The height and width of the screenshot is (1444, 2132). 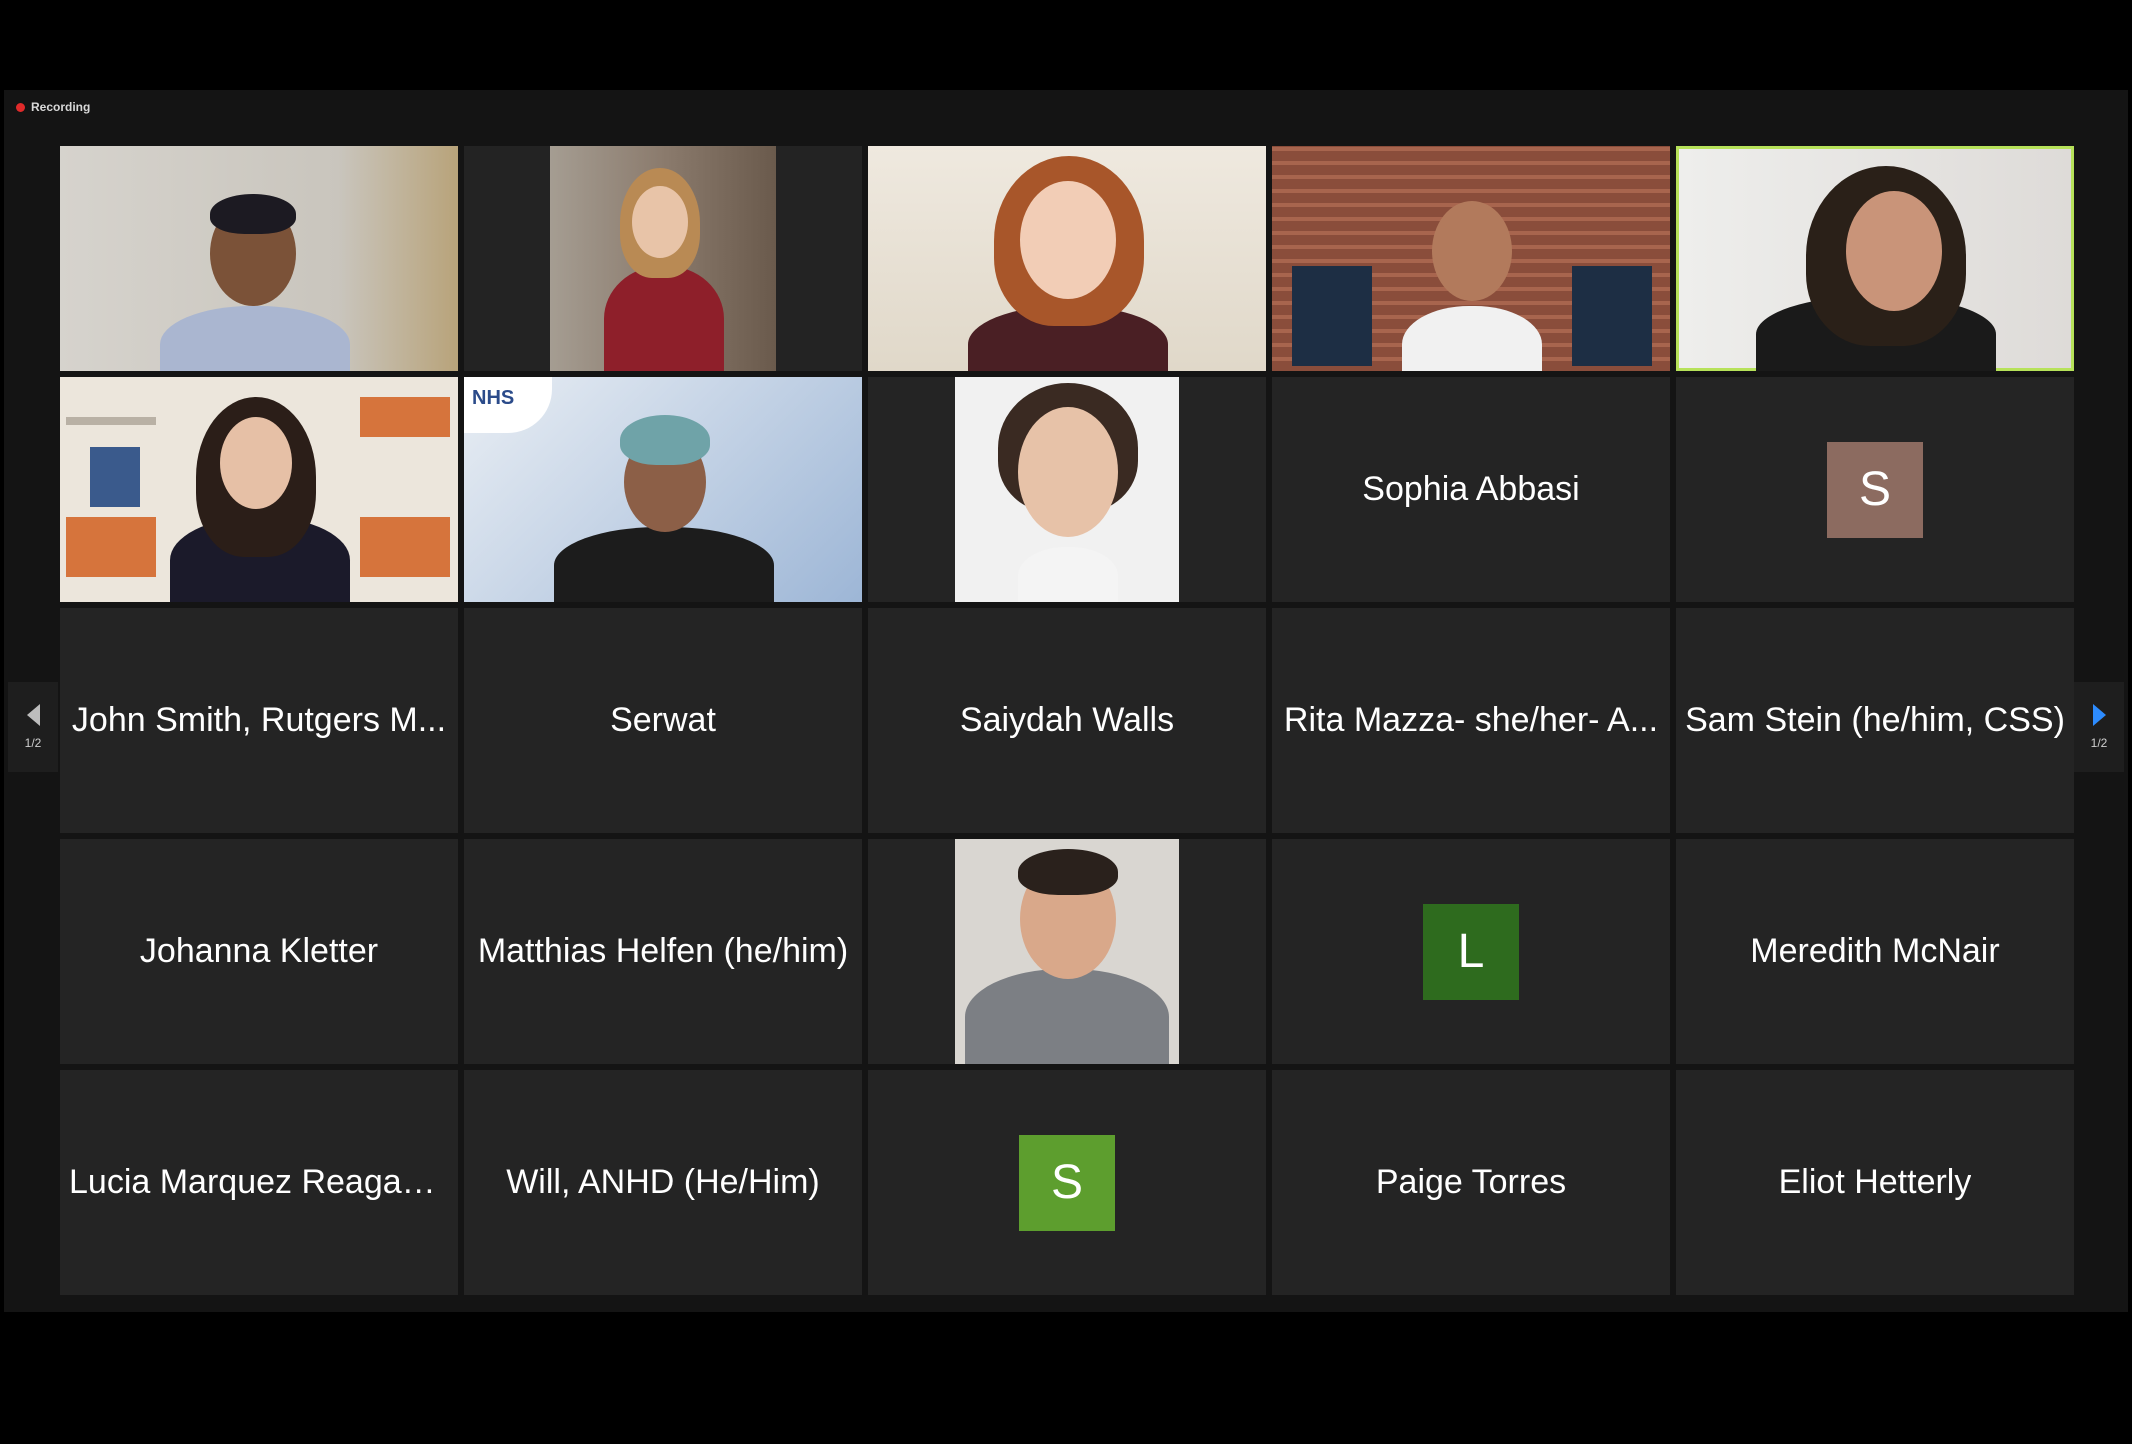 I want to click on participant-tile-name: Serwat, so click(x=663, y=720).